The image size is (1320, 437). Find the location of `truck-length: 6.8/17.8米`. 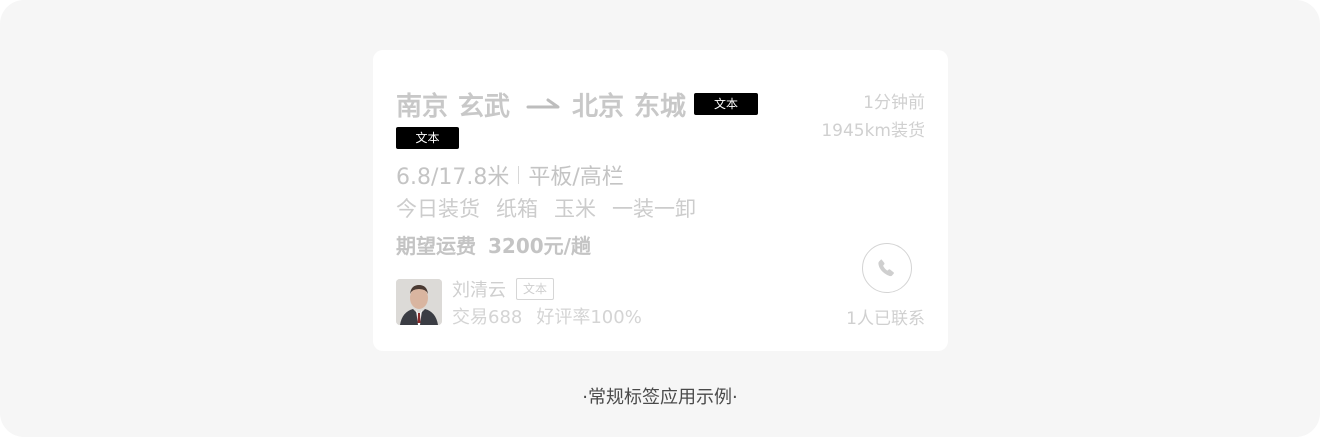

truck-length: 6.8/17.8米 is located at coordinates (453, 177).